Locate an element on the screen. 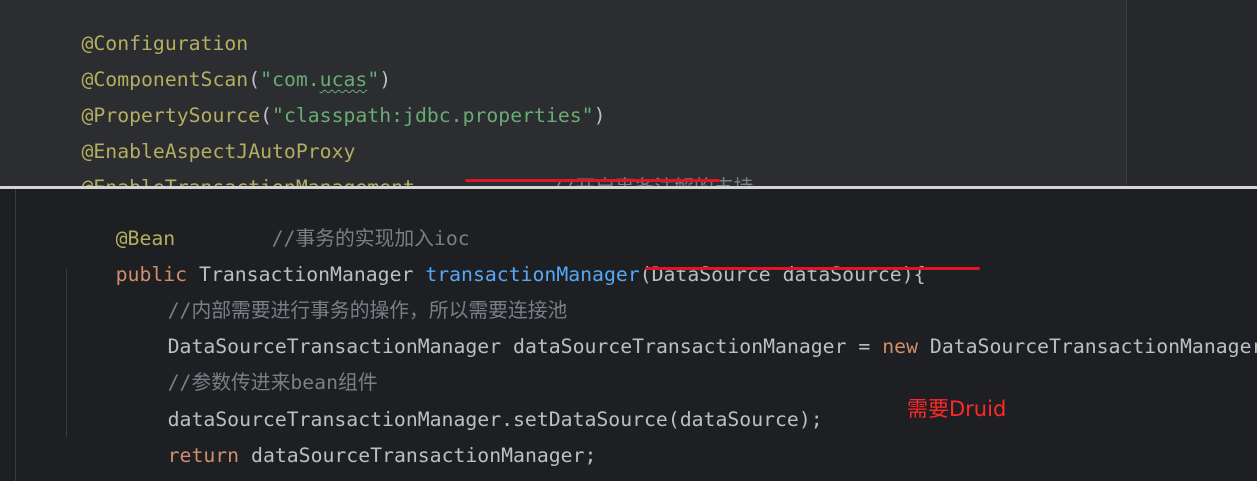 This screenshot has height=481, width=1257. code-line-enable-aspectj: @EnableAspectJAutoProxy is located at coordinates (182, 138).